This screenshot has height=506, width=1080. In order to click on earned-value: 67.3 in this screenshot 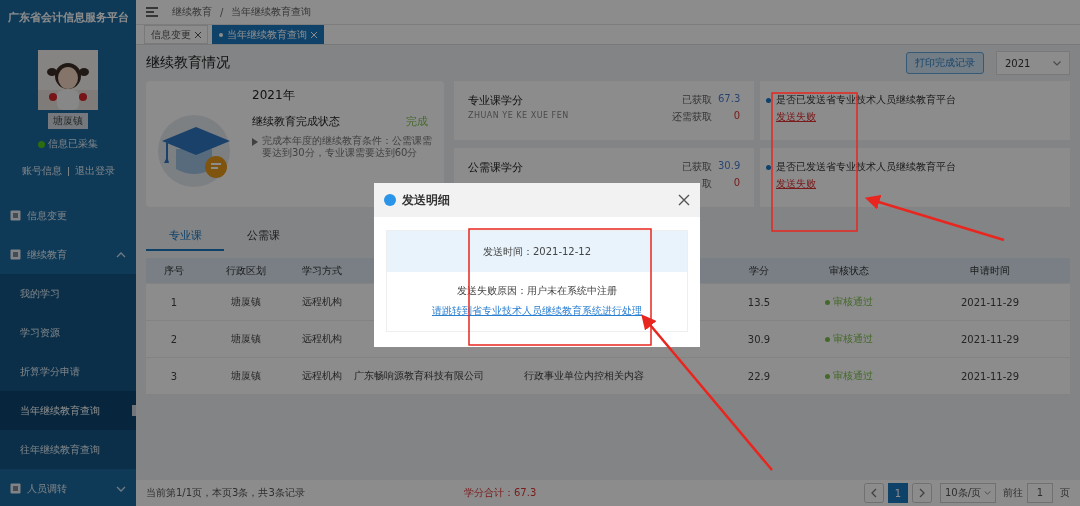, I will do `click(729, 99)`.